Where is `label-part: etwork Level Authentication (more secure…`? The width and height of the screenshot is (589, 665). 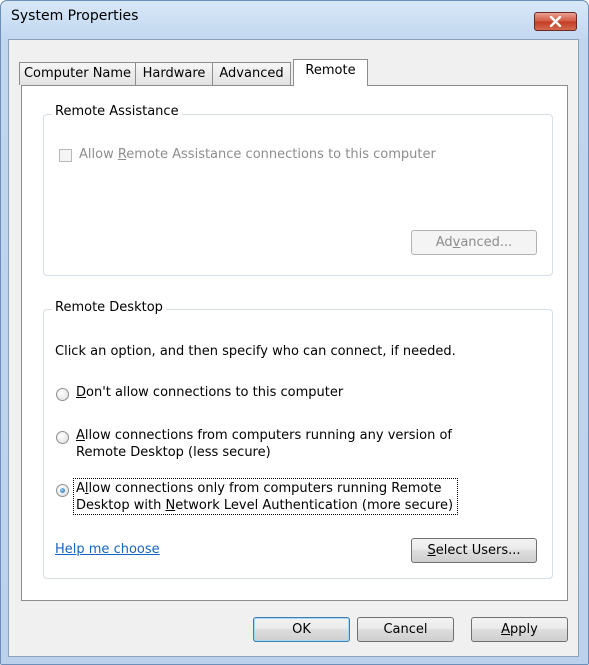 label-part: etwork Level Authentication (more secure… is located at coordinates (314, 505).